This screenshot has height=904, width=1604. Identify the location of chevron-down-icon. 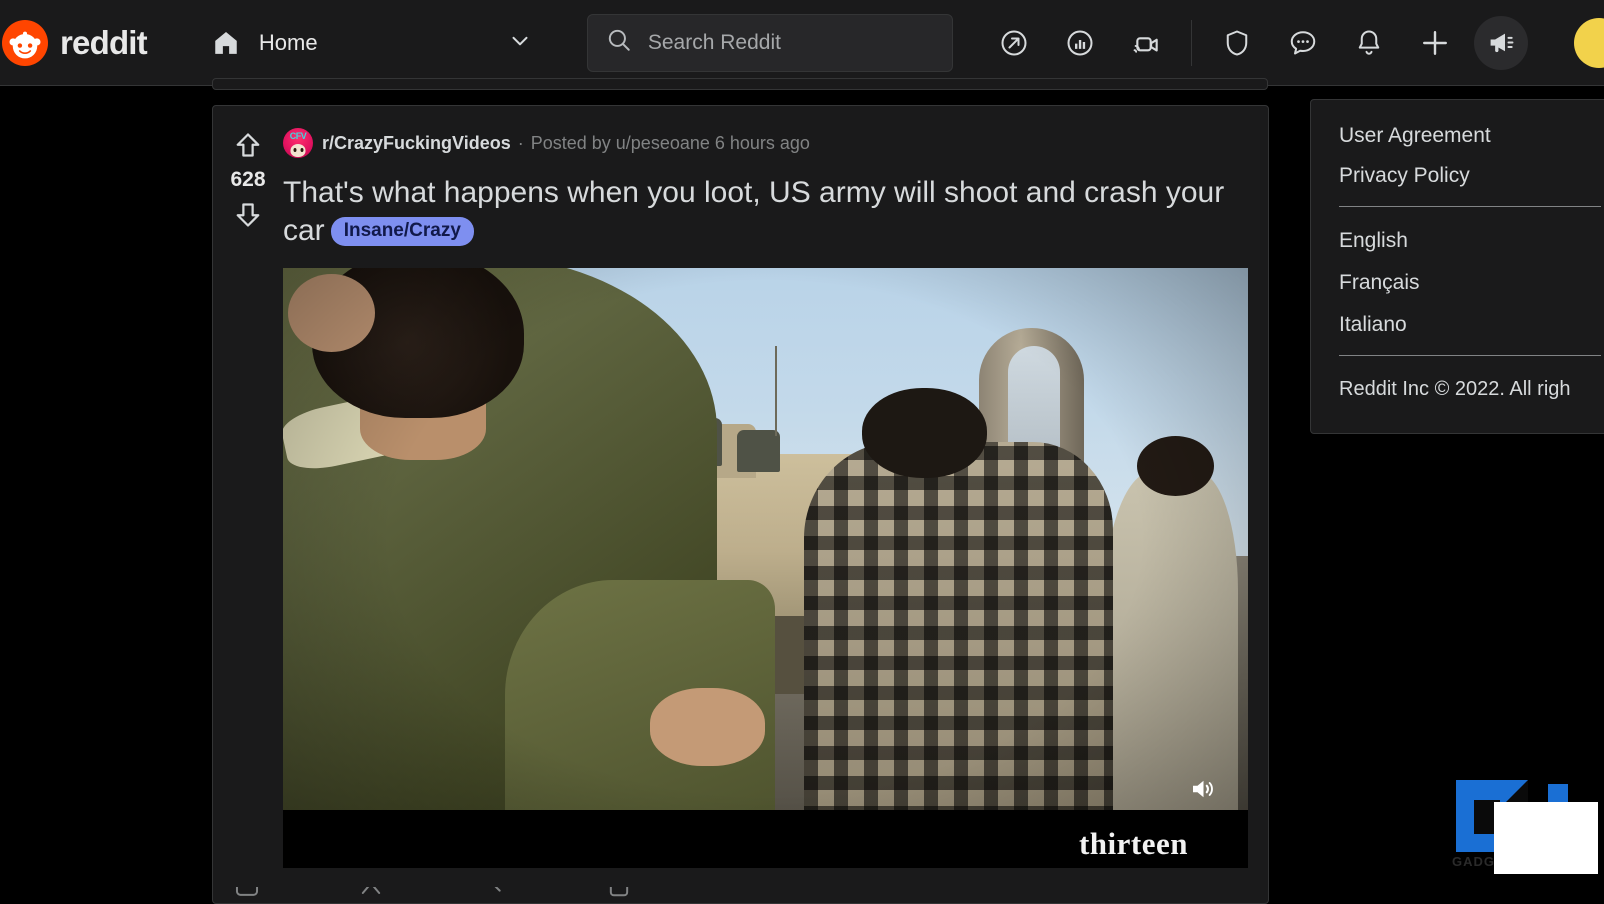
(520, 42).